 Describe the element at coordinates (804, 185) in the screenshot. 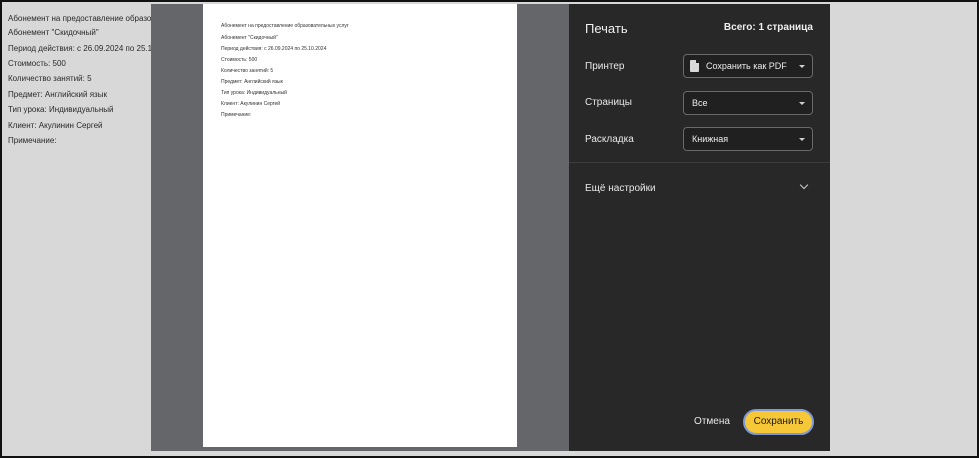

I see `chevron-down-icon` at that location.